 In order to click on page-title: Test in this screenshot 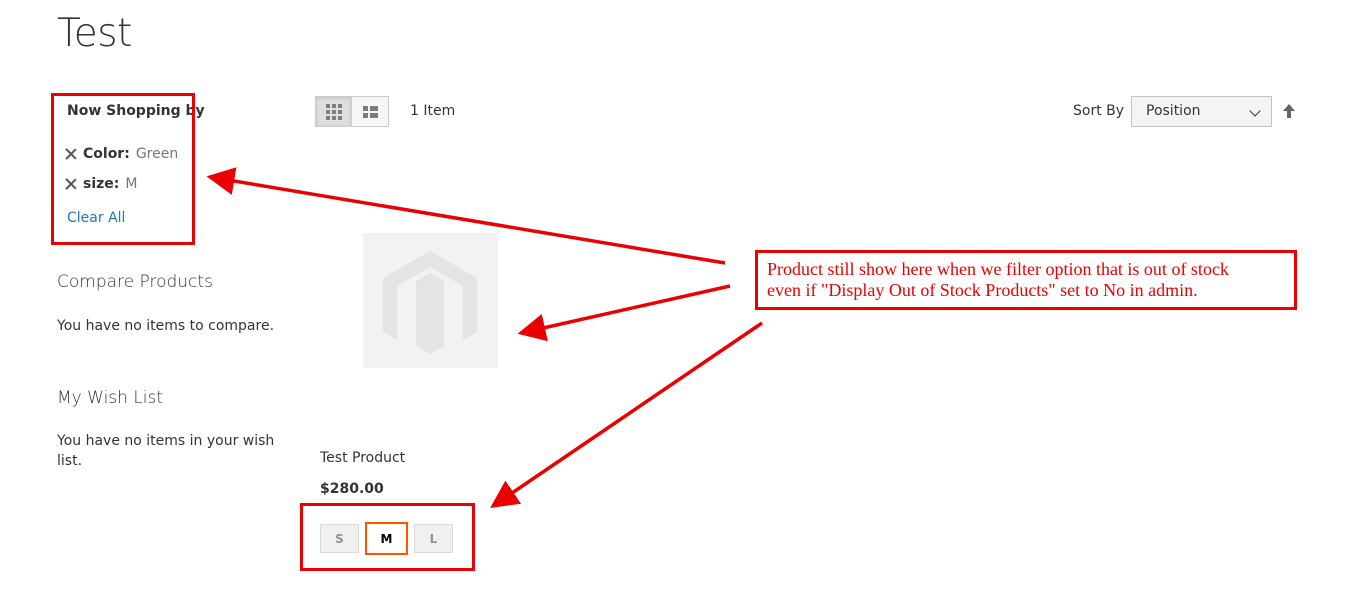, I will do `click(94, 33)`.